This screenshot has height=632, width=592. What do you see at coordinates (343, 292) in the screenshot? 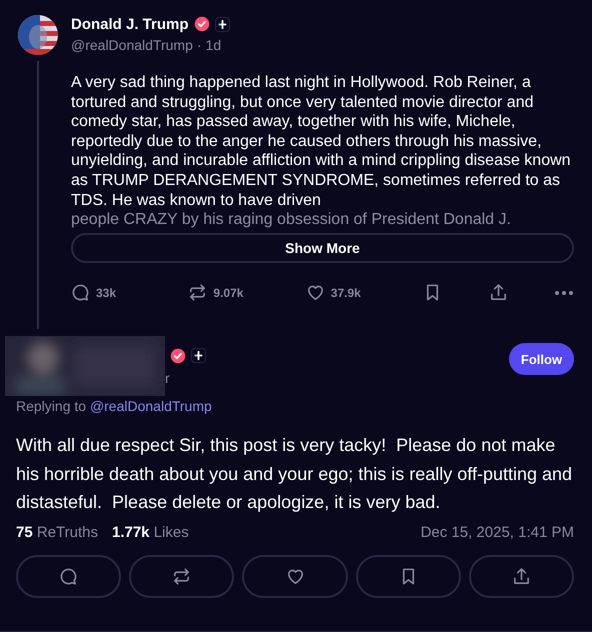
I see `like-button: 37.9k` at bounding box center [343, 292].